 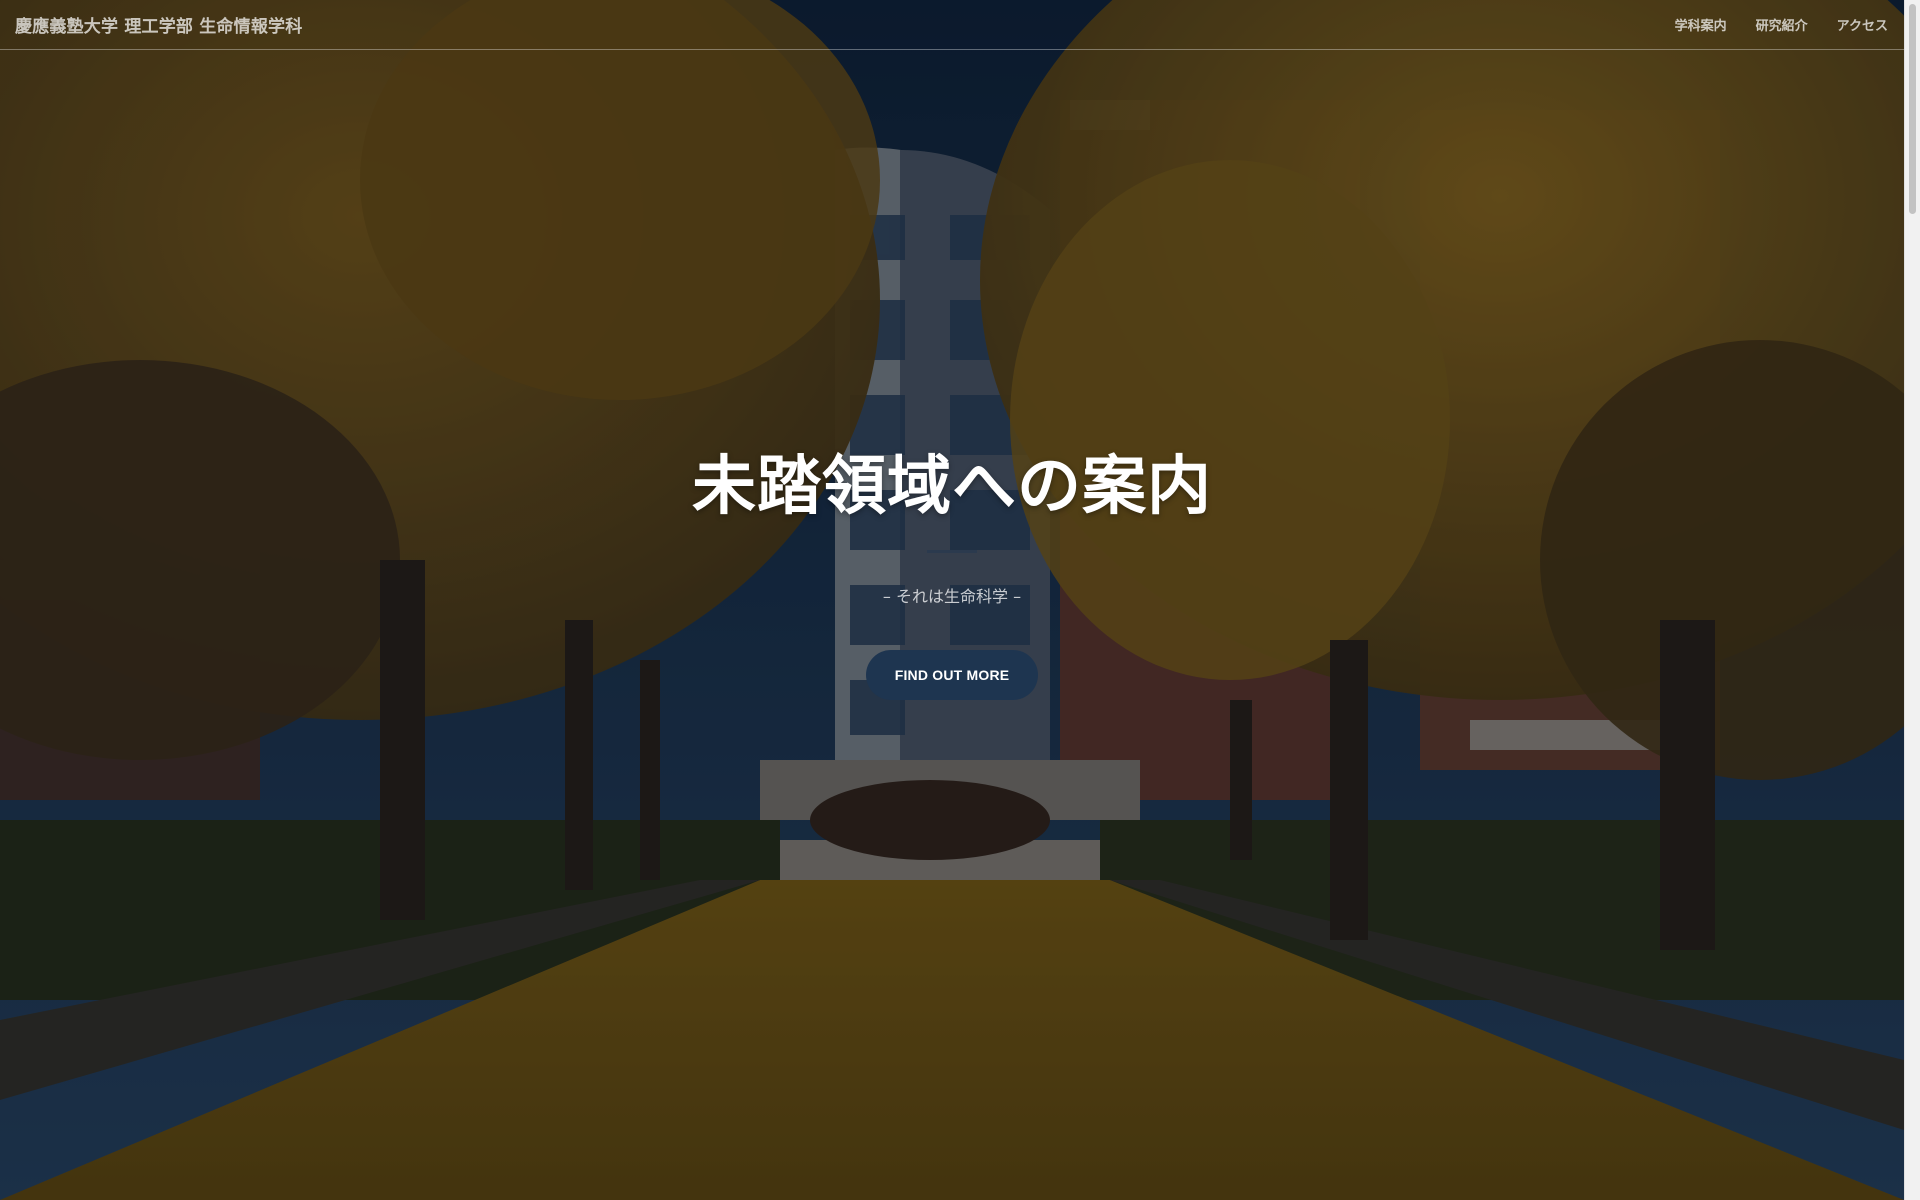 What do you see at coordinates (952, 487) in the screenshot?
I see `hero-title: 未踏領域への案内` at bounding box center [952, 487].